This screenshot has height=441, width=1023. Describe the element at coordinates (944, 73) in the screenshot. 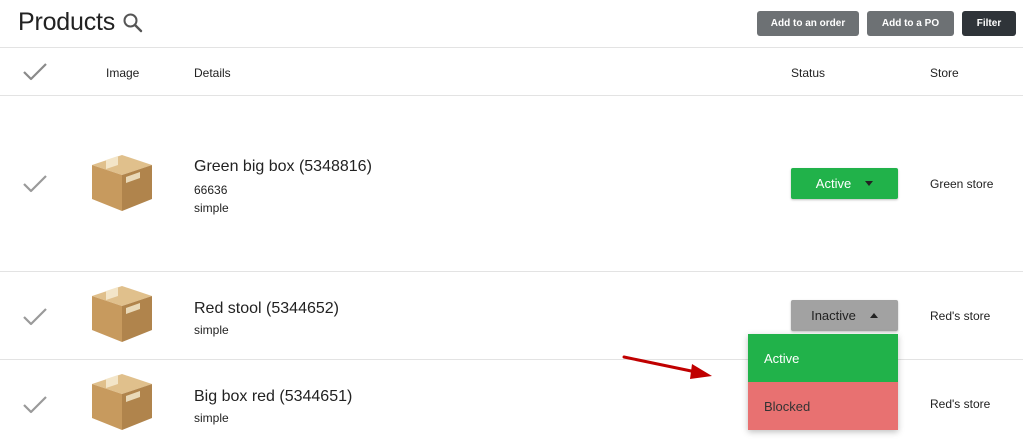

I see `column-header-store: Store` at that location.